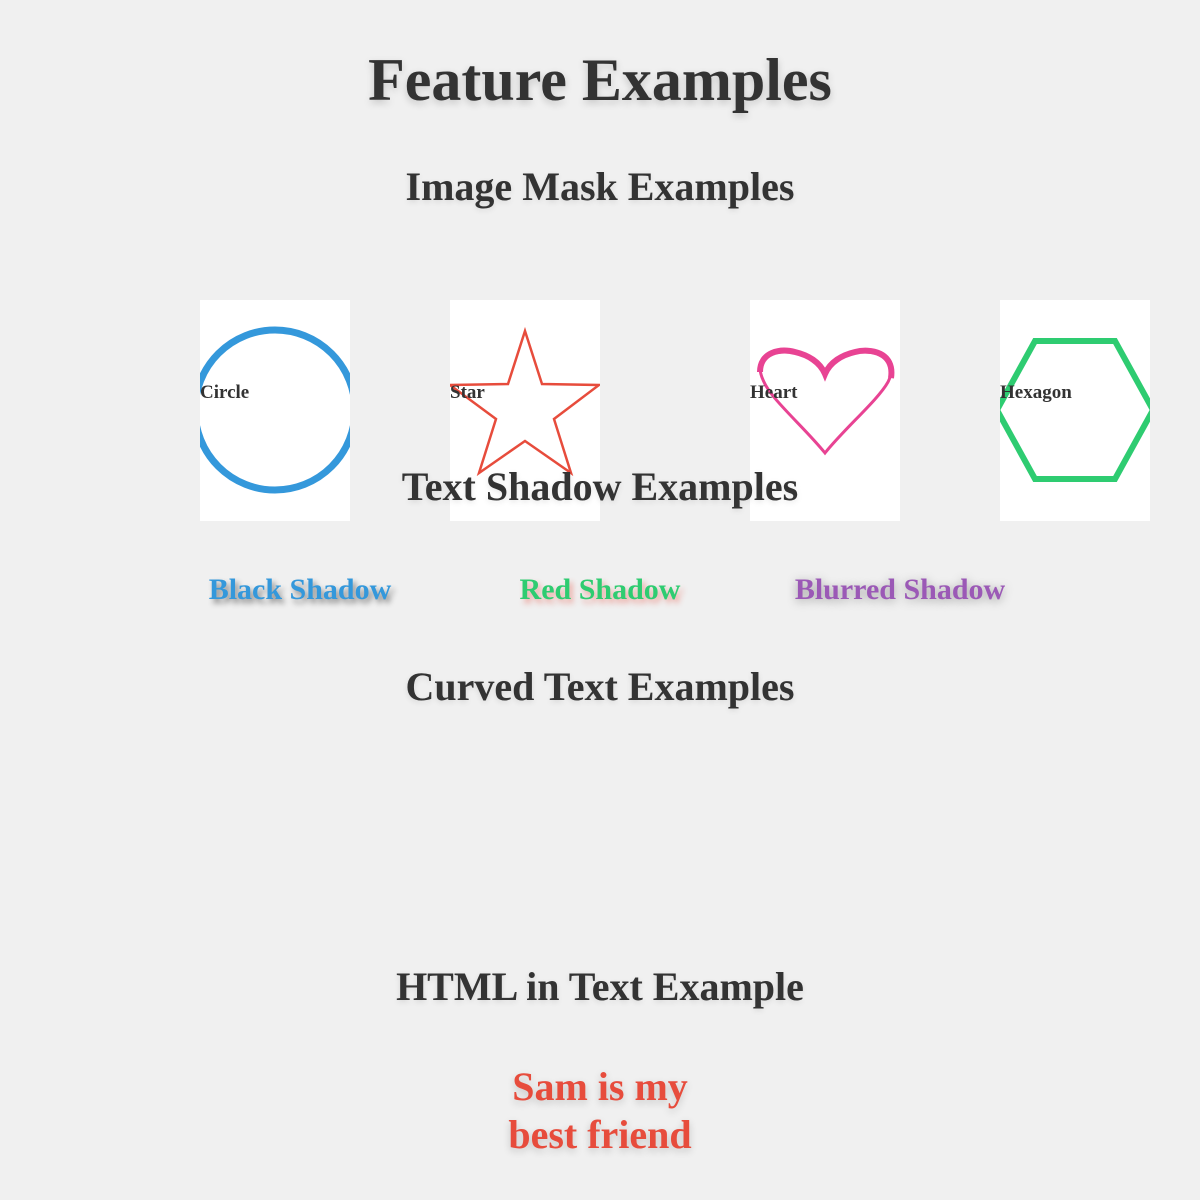  Describe the element at coordinates (600, 186) in the screenshot. I see `image-mask-section-title: Image Mask Examples` at that location.